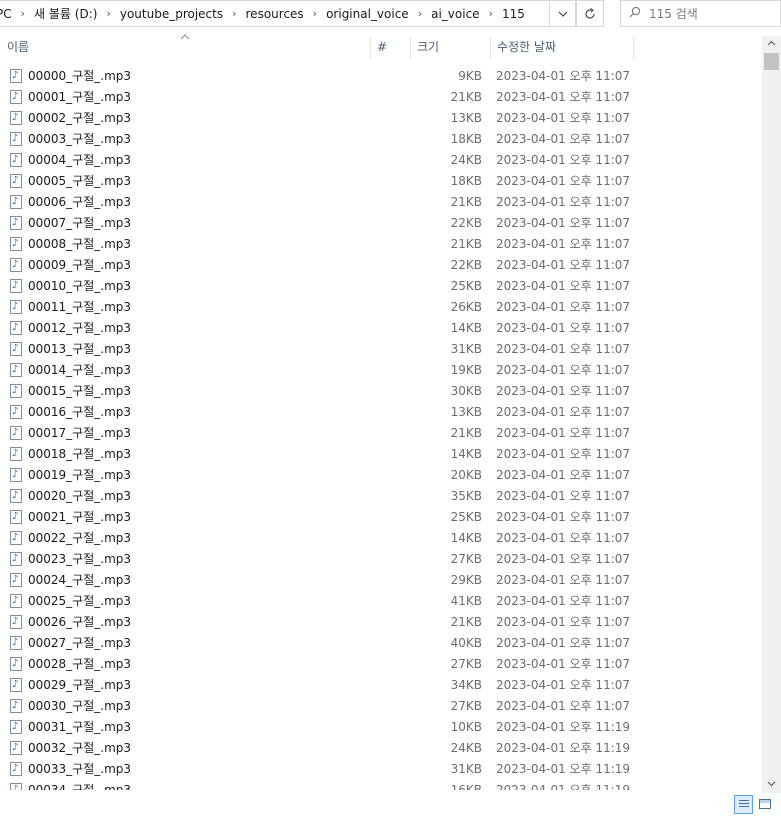 Image resolution: width=781 pixels, height=817 pixels. What do you see at coordinates (381, 769) in the screenshot?
I see `file-row: 00033_구절_.mp3 31KB 2023-04-01 오후 11:19` at bounding box center [381, 769].